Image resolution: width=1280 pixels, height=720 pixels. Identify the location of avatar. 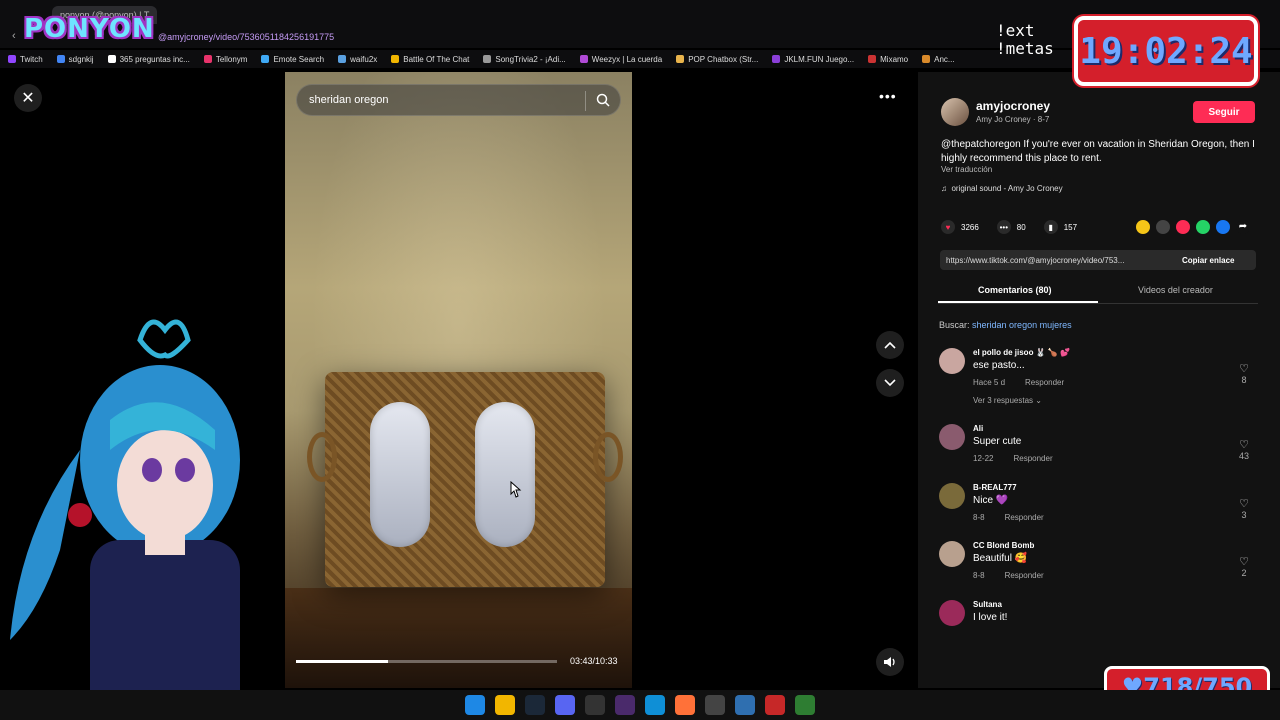
(955, 112).